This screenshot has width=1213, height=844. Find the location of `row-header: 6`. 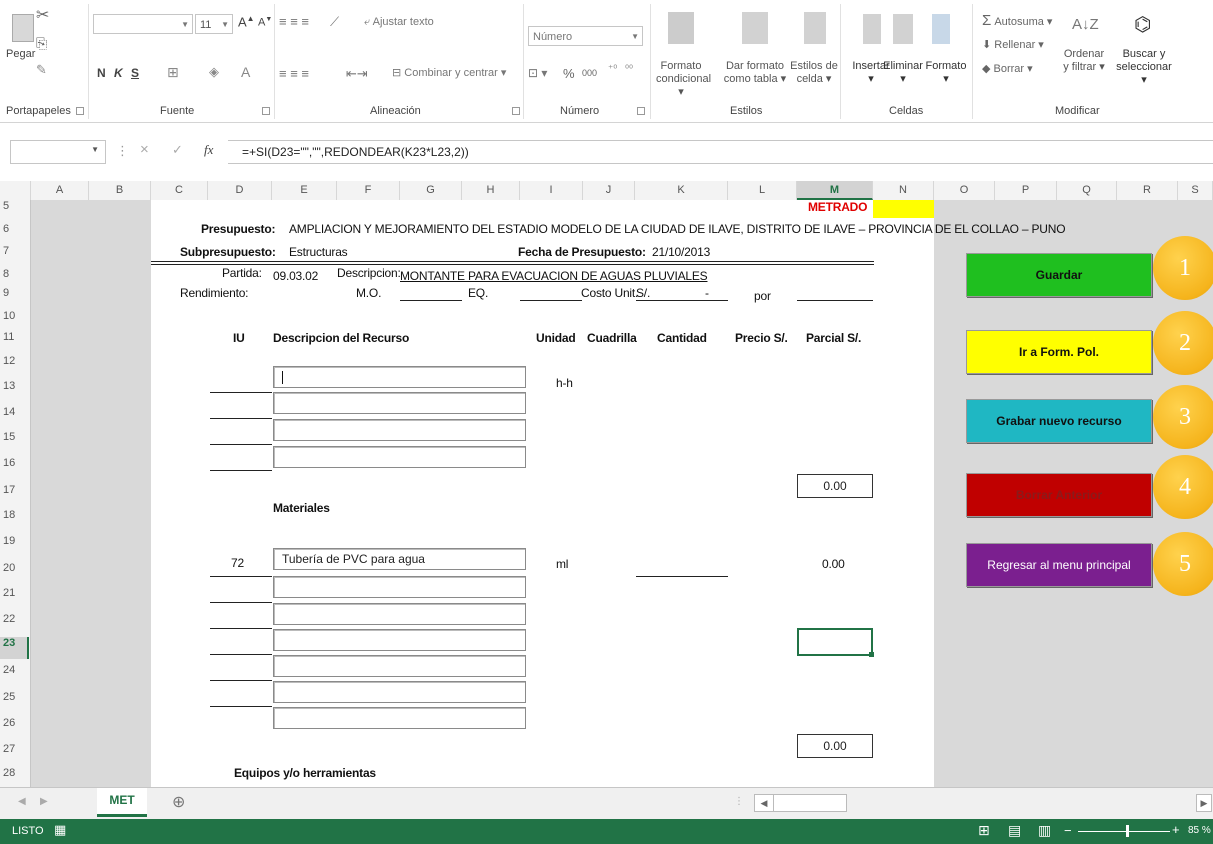

row-header: 6 is located at coordinates (14, 229).